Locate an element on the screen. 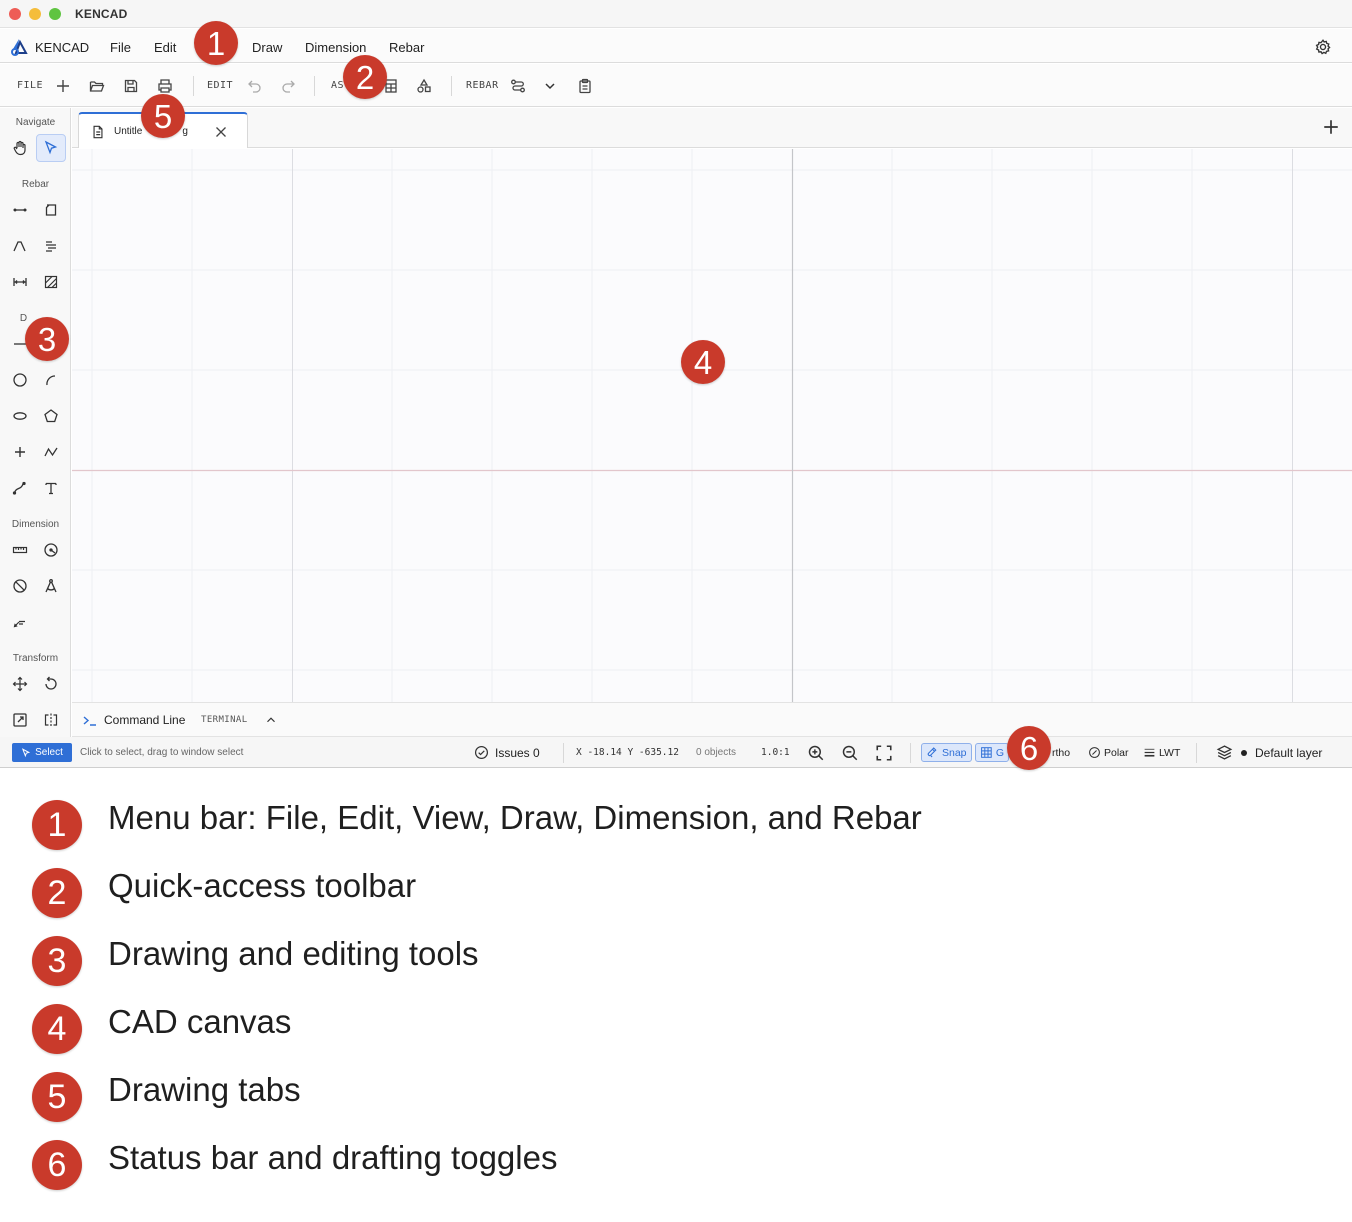 The width and height of the screenshot is (1352, 1222). new-file-button is located at coordinates (63, 86).